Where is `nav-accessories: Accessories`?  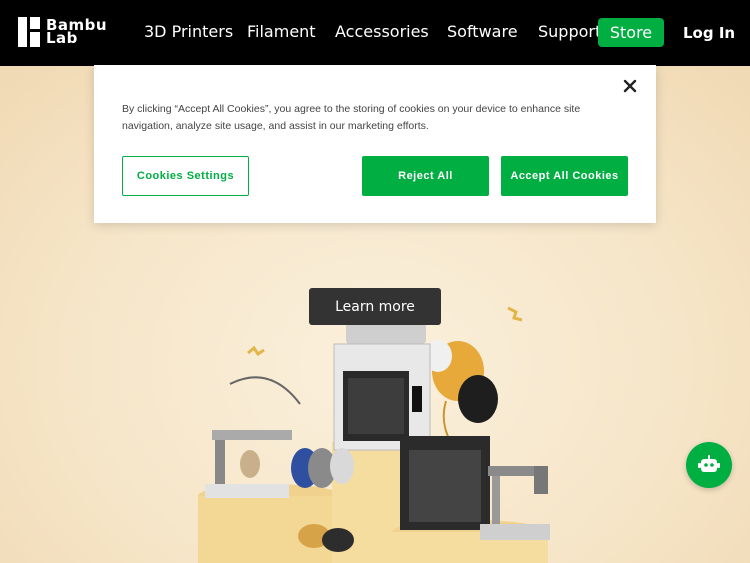 nav-accessories: Accessories is located at coordinates (382, 31).